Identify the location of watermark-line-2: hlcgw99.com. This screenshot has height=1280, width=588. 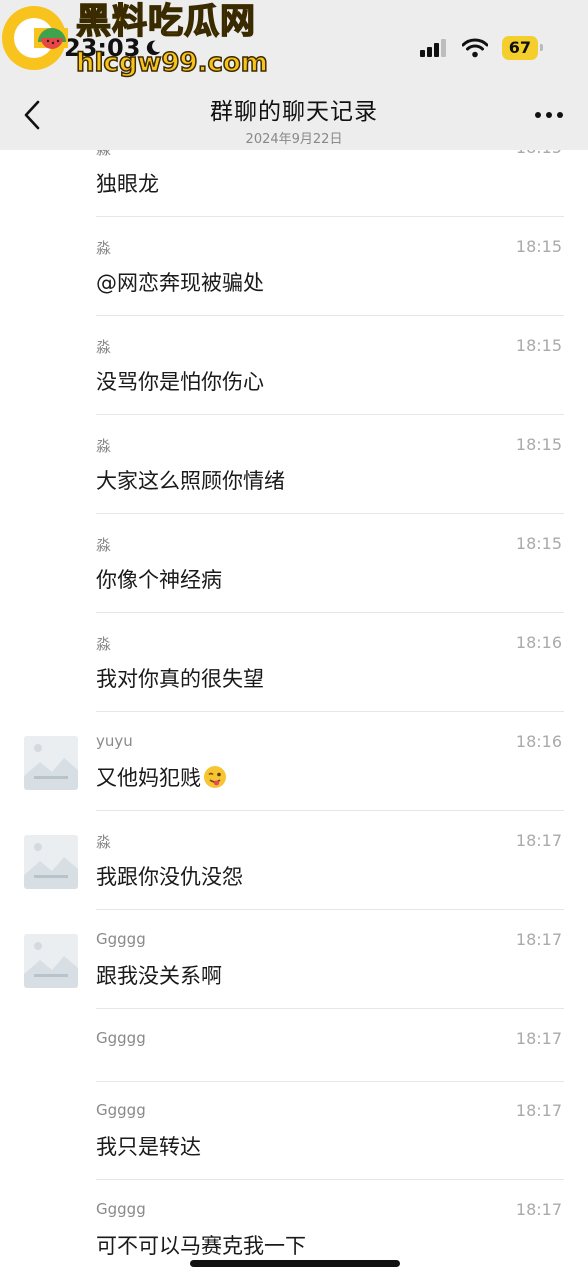
(171, 63).